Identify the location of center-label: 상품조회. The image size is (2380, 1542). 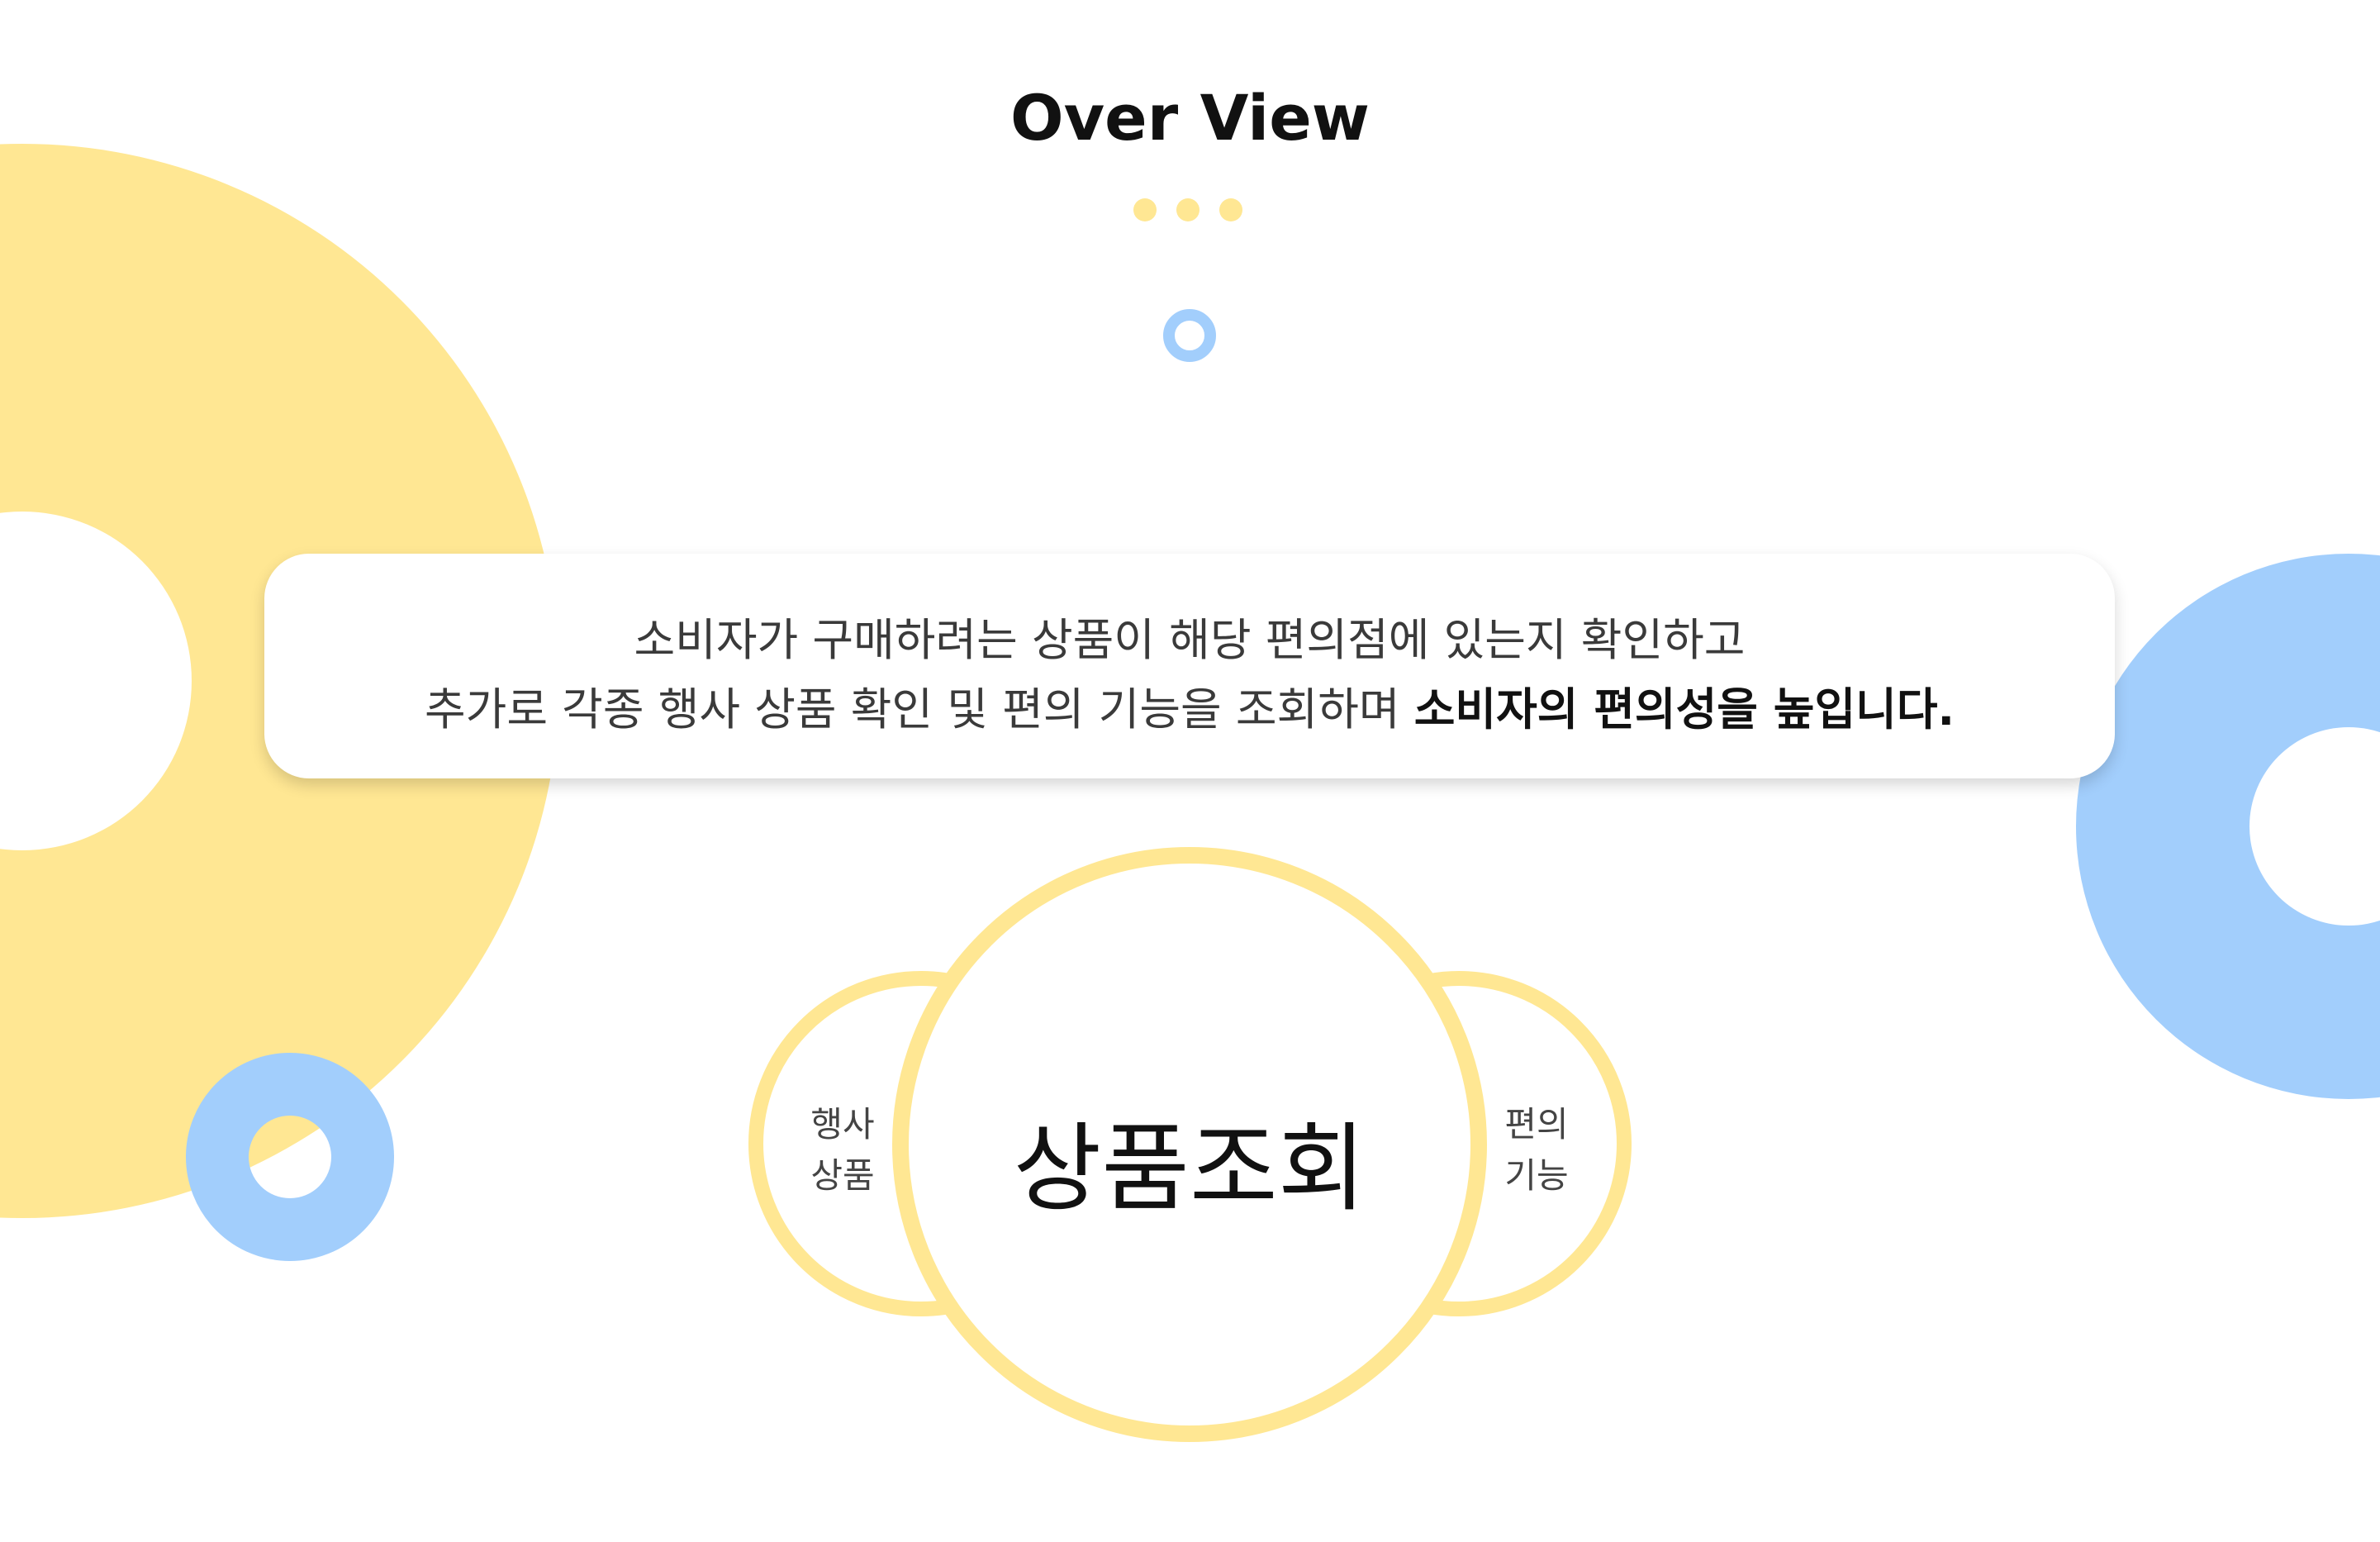
(1189, 1169).